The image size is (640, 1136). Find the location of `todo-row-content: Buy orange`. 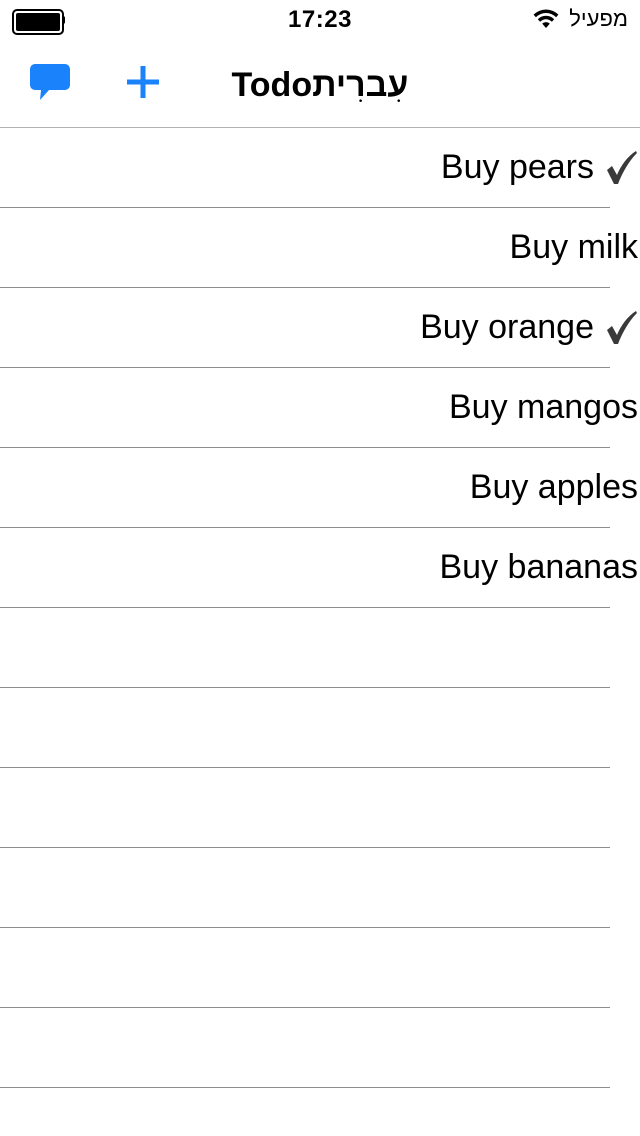

todo-row-content: Buy orange is located at coordinates (529, 327).